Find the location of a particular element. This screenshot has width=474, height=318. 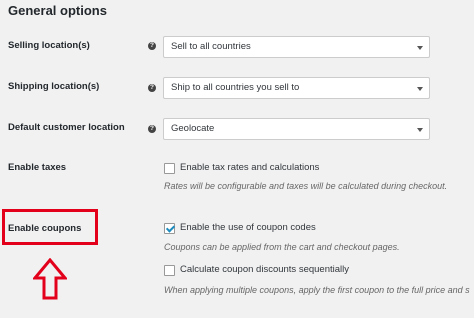

sequential-coupons-checkbox is located at coordinates (169, 270).